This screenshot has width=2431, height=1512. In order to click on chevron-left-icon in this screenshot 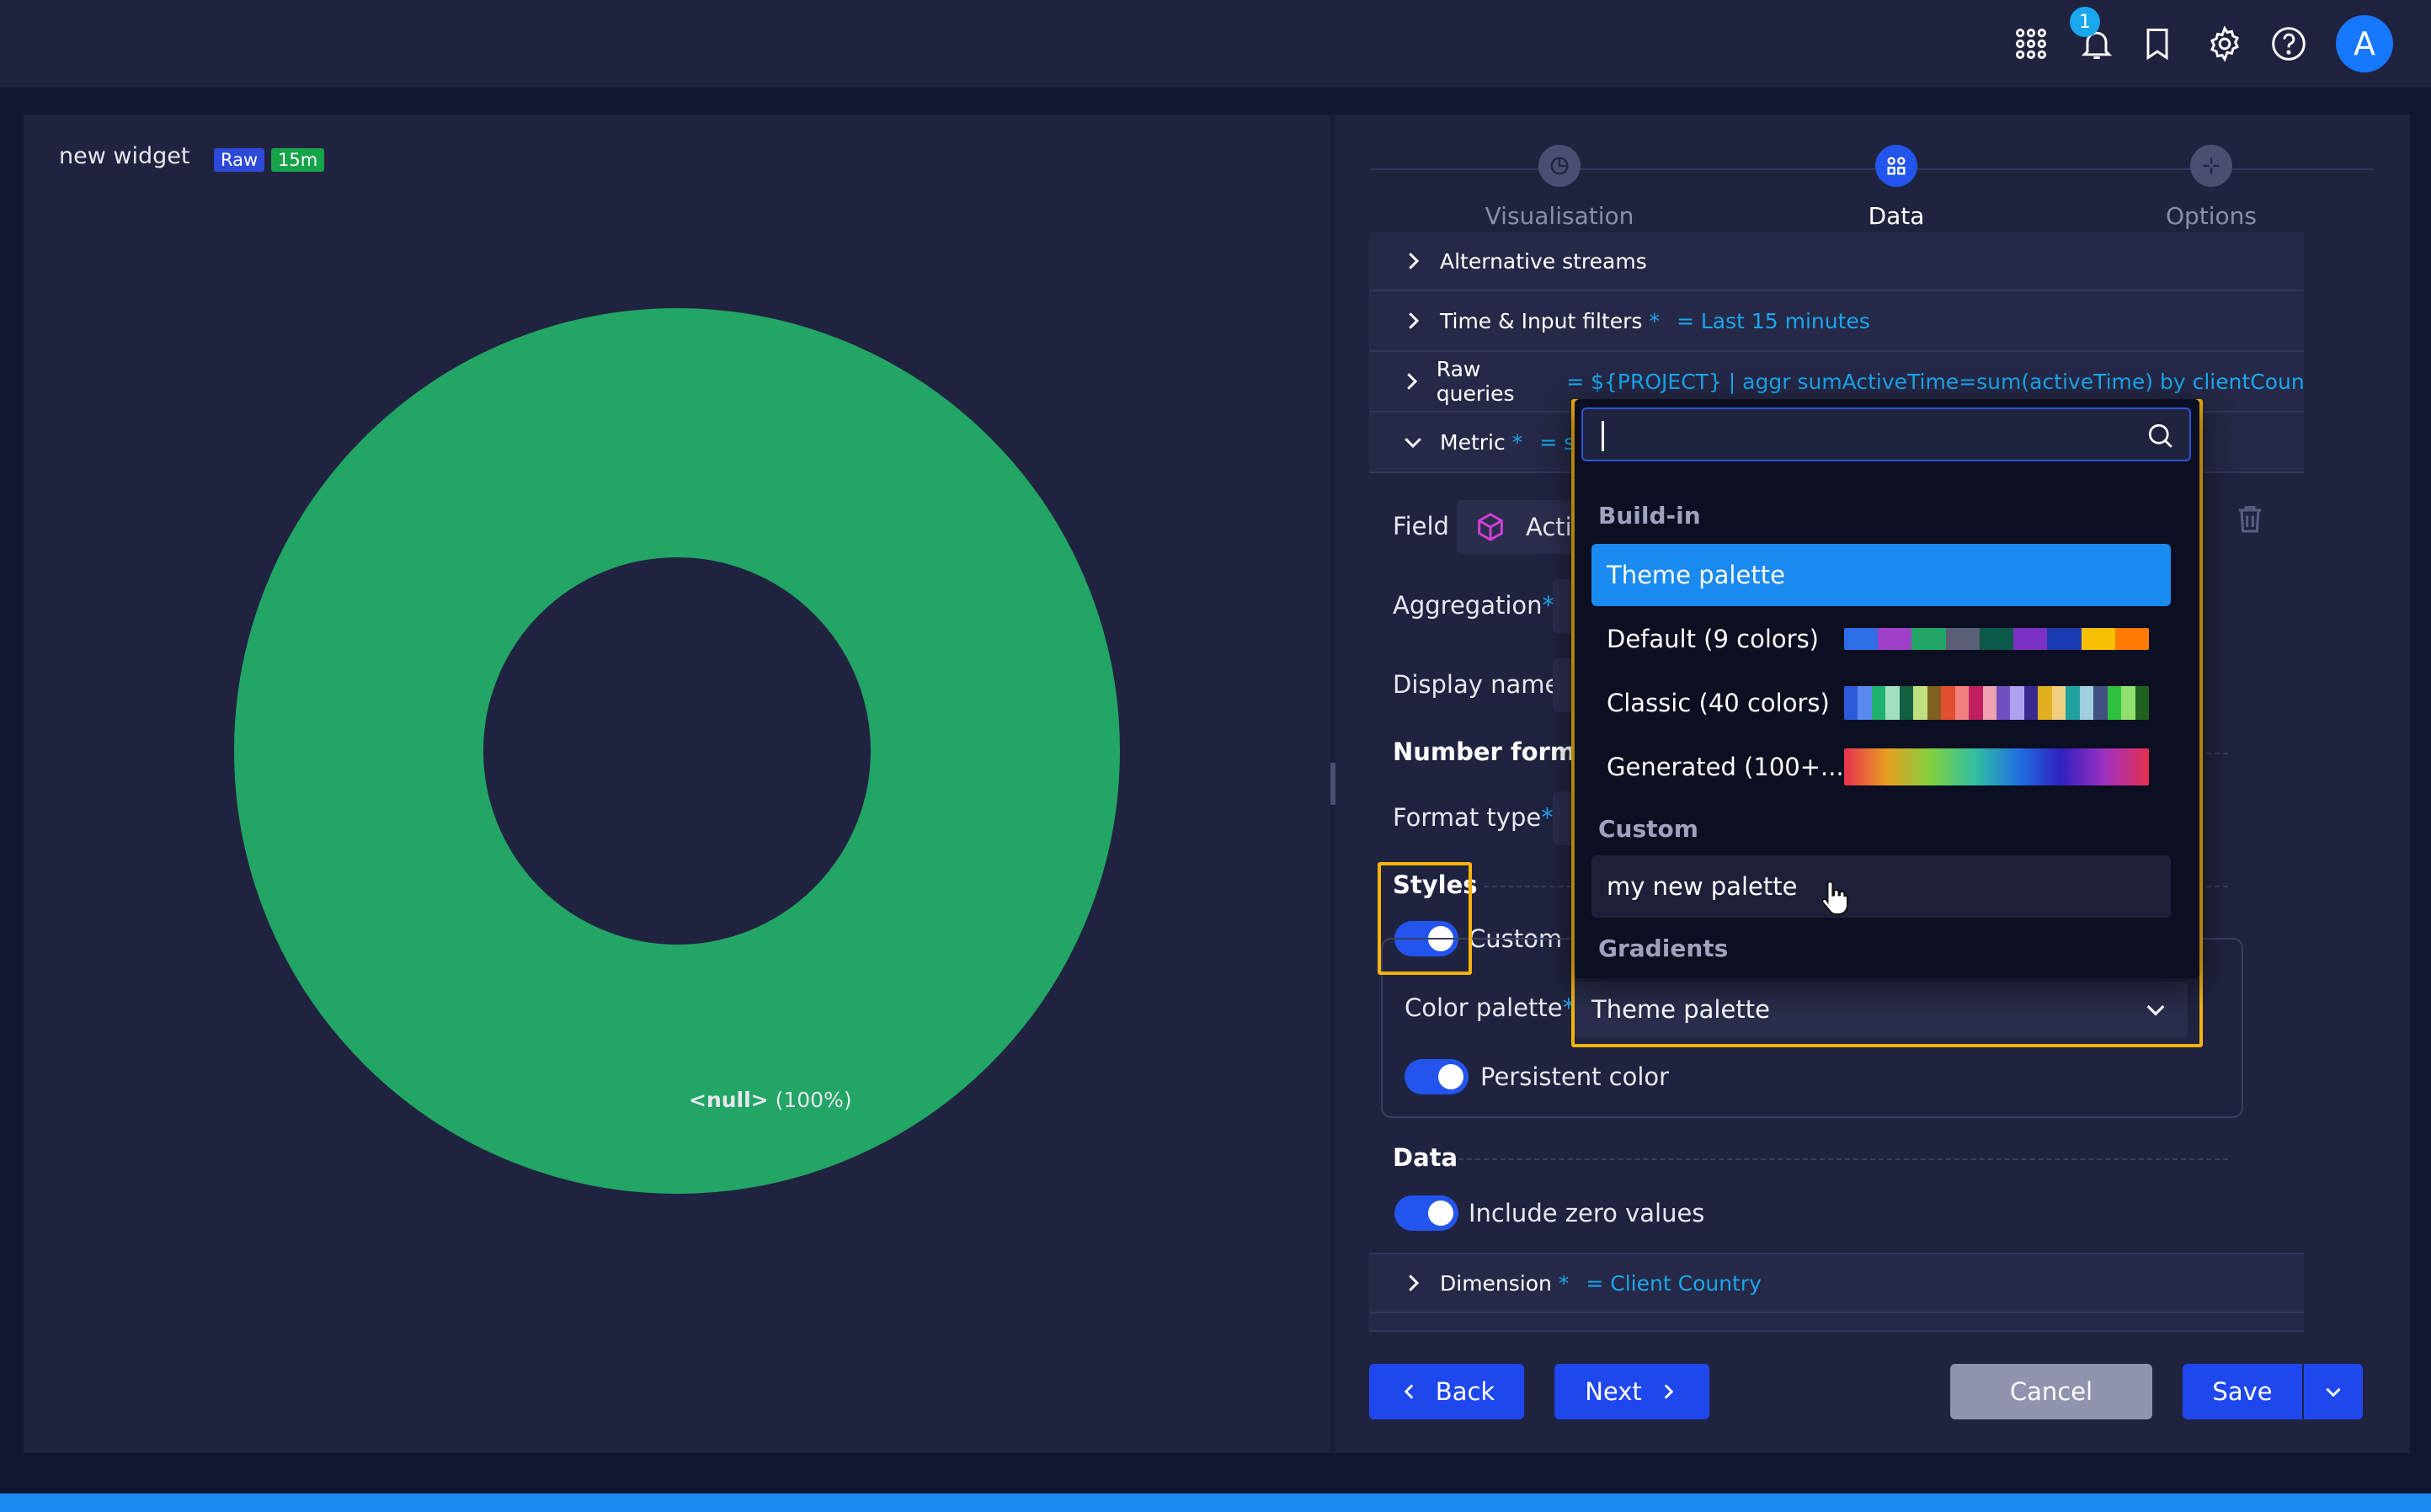, I will do `click(1409, 1392)`.